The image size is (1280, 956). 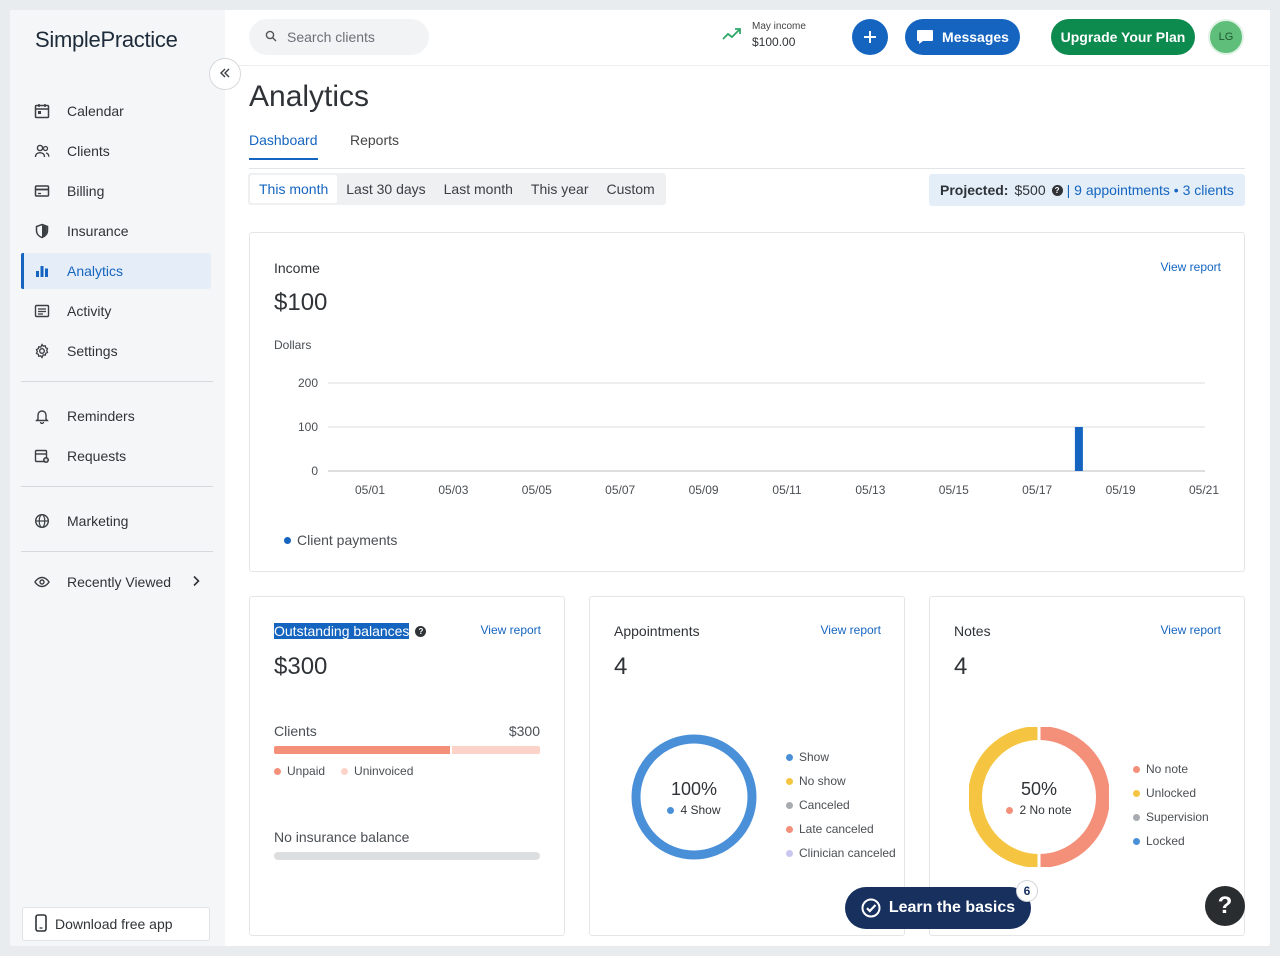 What do you see at coordinates (116, 151) in the screenshot?
I see `sidebar-item-clients: Clients` at bounding box center [116, 151].